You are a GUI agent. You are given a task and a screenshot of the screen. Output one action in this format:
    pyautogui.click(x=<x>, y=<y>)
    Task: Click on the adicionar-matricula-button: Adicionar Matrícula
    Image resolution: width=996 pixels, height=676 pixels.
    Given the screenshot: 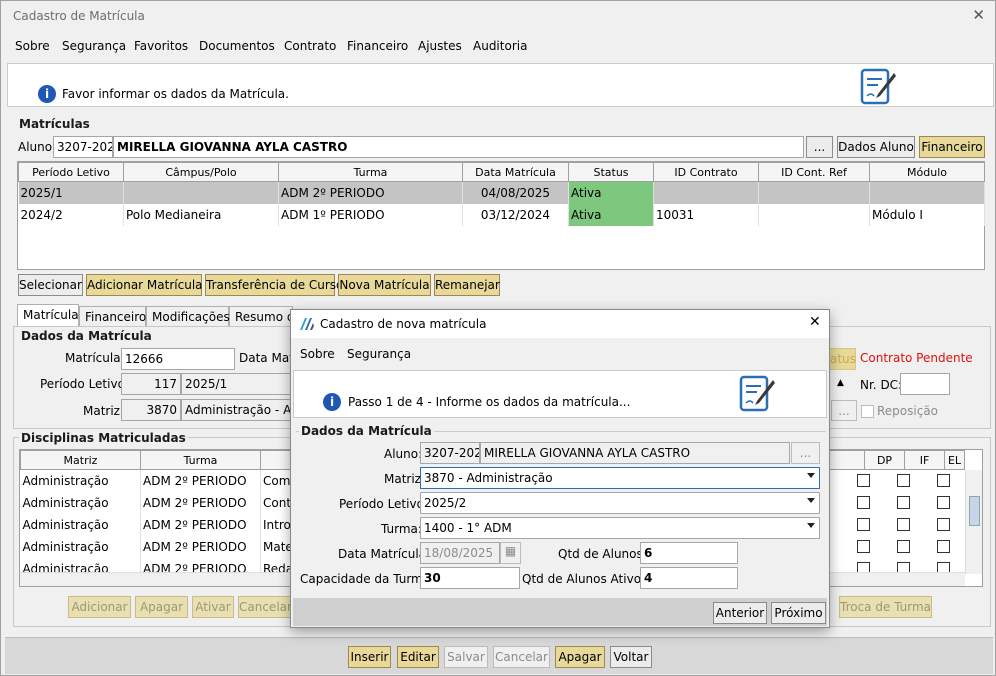 What is the action you would take?
    pyautogui.click(x=144, y=285)
    